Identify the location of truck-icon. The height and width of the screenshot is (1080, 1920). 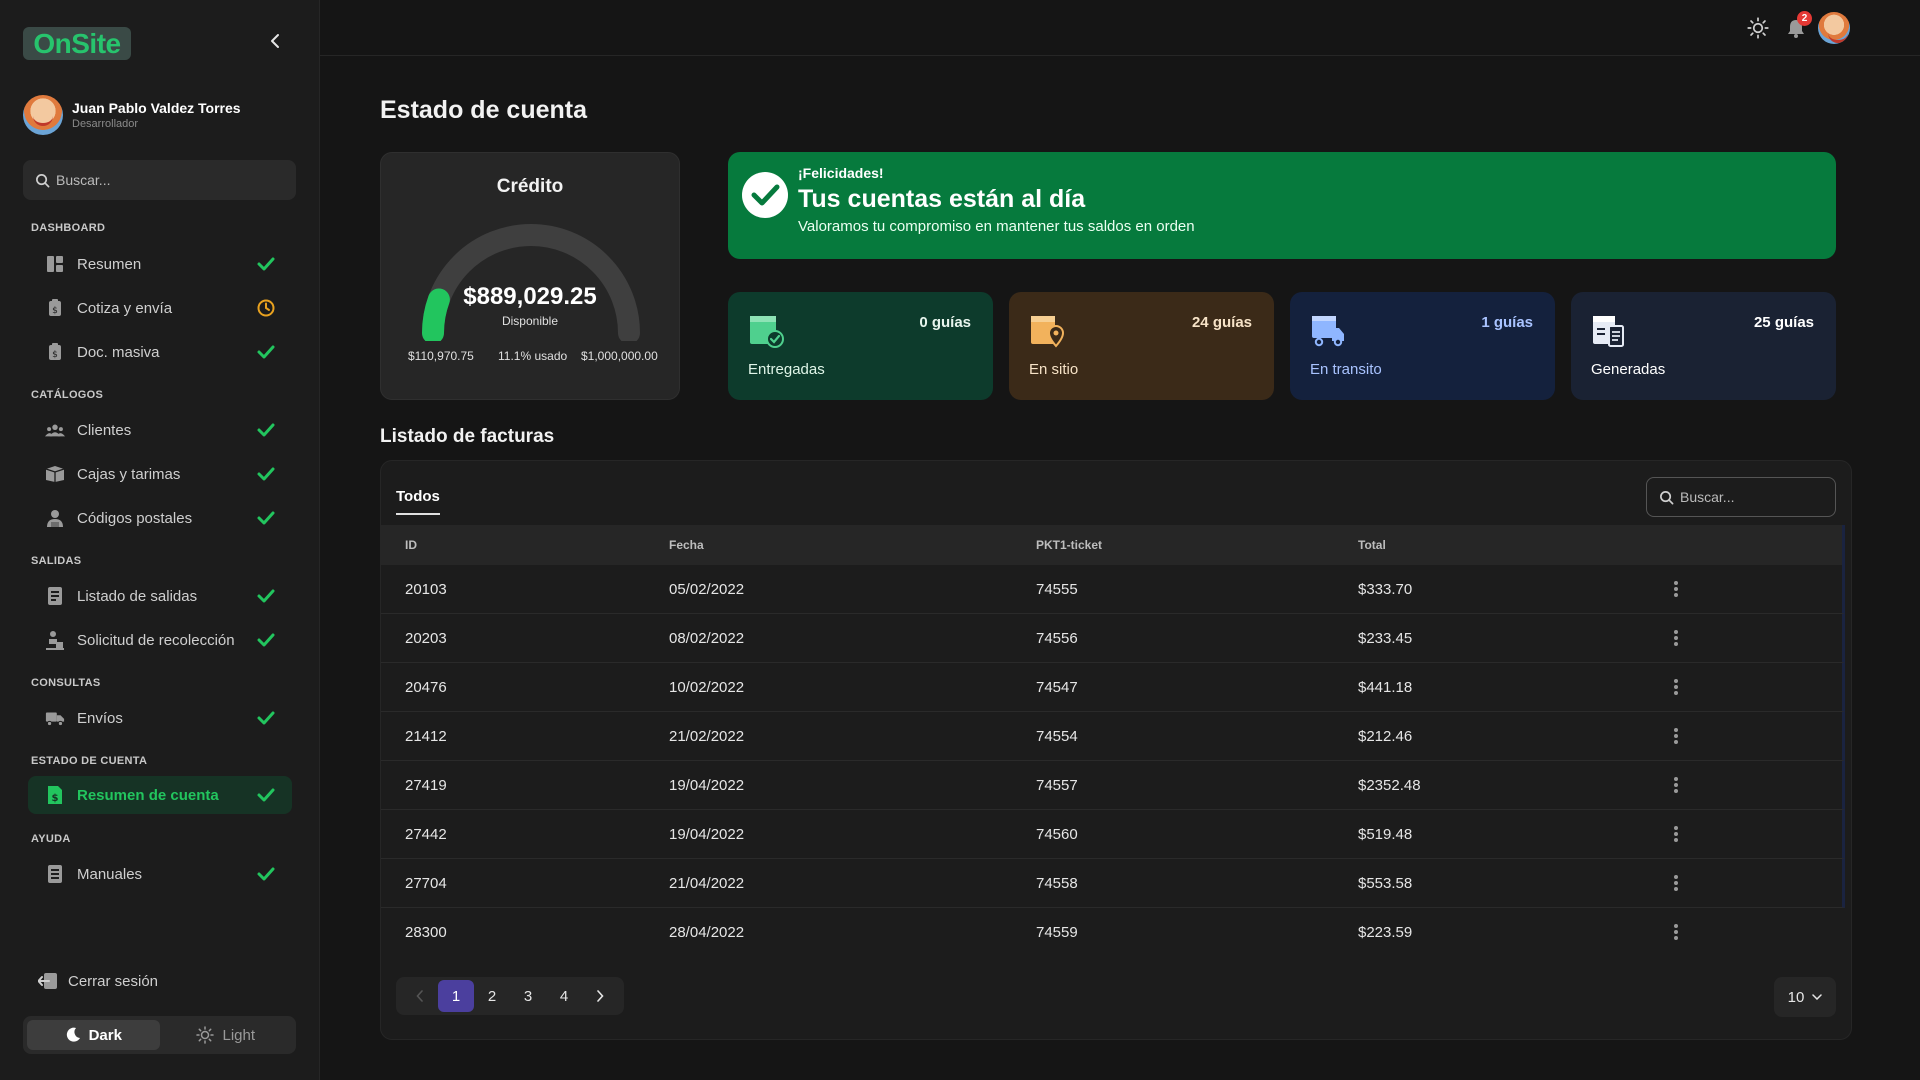
(55, 718).